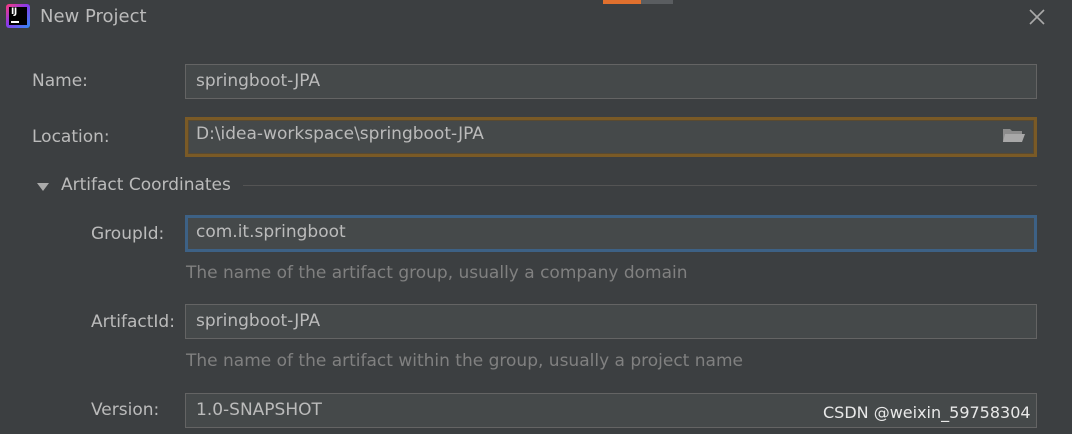 This screenshot has width=1072, height=434. I want to click on version-label: Version:, so click(125, 410).